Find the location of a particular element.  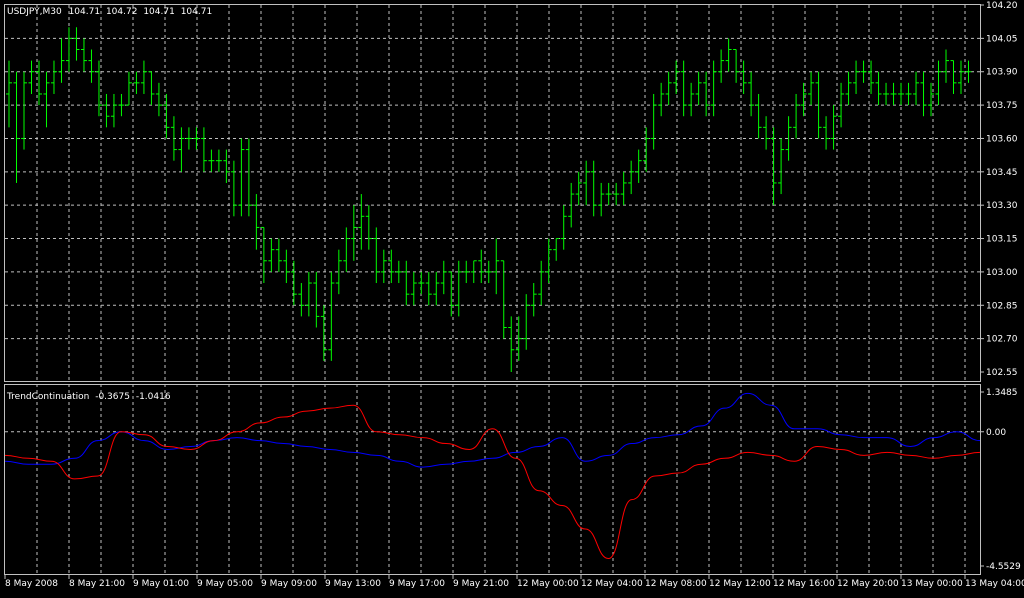

time-tick-label: 12 May 04:00 is located at coordinates (612, 584).